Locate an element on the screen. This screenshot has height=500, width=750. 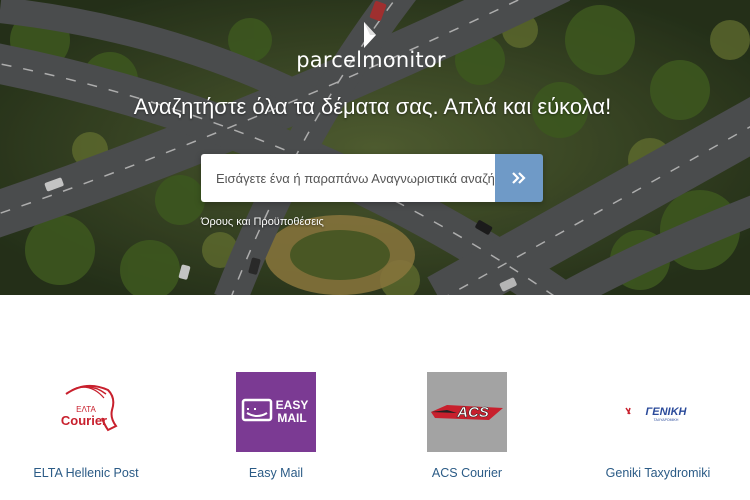
double-chevron-right-icon is located at coordinates (519, 178).